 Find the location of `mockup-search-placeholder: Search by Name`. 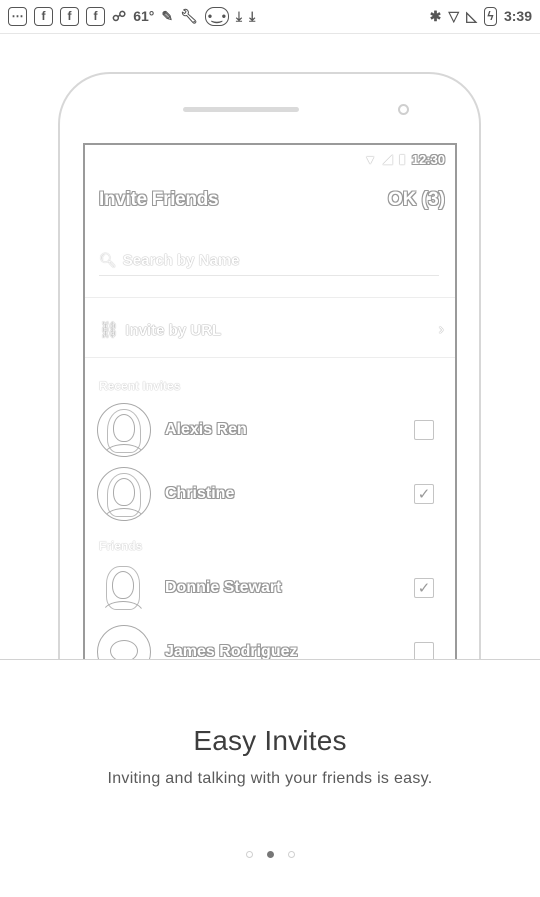

mockup-search-placeholder: Search by Name is located at coordinates (181, 260).